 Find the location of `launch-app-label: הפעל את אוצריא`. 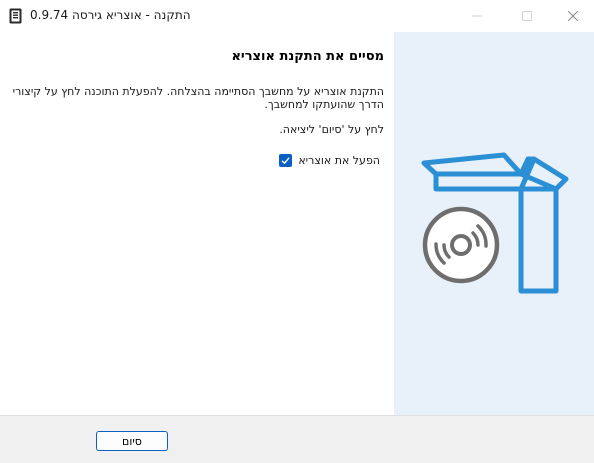

launch-app-label: הפעל את אוצריא is located at coordinates (339, 160).